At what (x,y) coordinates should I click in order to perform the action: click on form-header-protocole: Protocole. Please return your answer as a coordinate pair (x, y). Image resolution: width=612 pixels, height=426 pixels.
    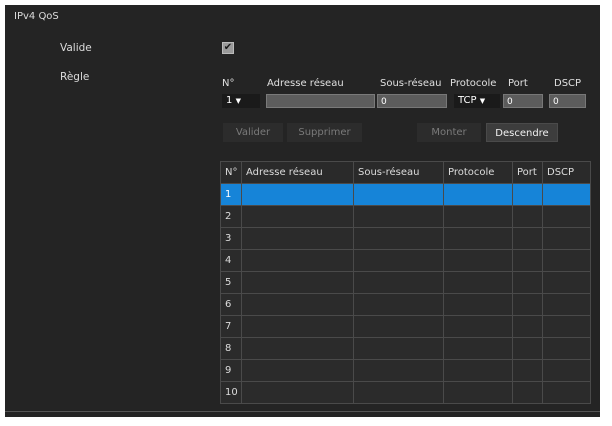
    Looking at the image, I should click on (473, 83).